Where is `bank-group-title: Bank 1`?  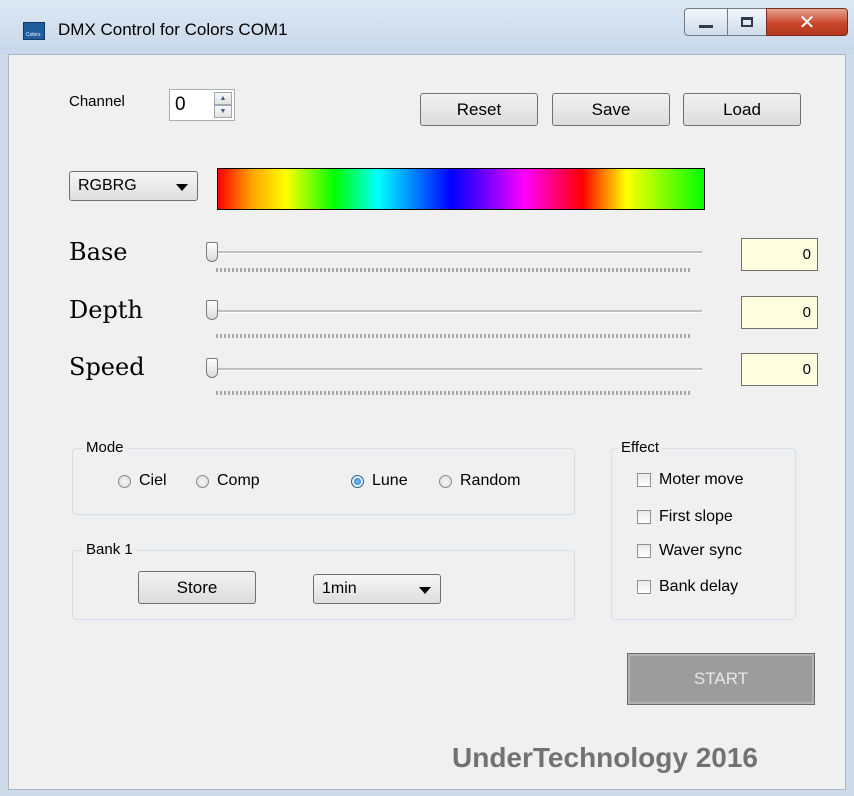 bank-group-title: Bank 1 is located at coordinates (109, 549).